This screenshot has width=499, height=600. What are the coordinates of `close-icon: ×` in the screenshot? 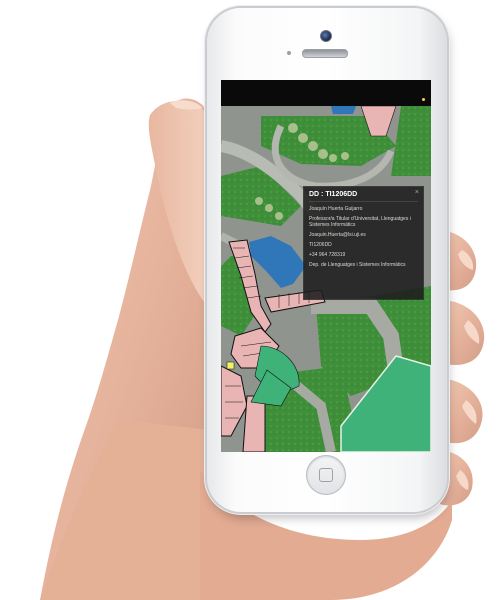 It's located at (417, 192).